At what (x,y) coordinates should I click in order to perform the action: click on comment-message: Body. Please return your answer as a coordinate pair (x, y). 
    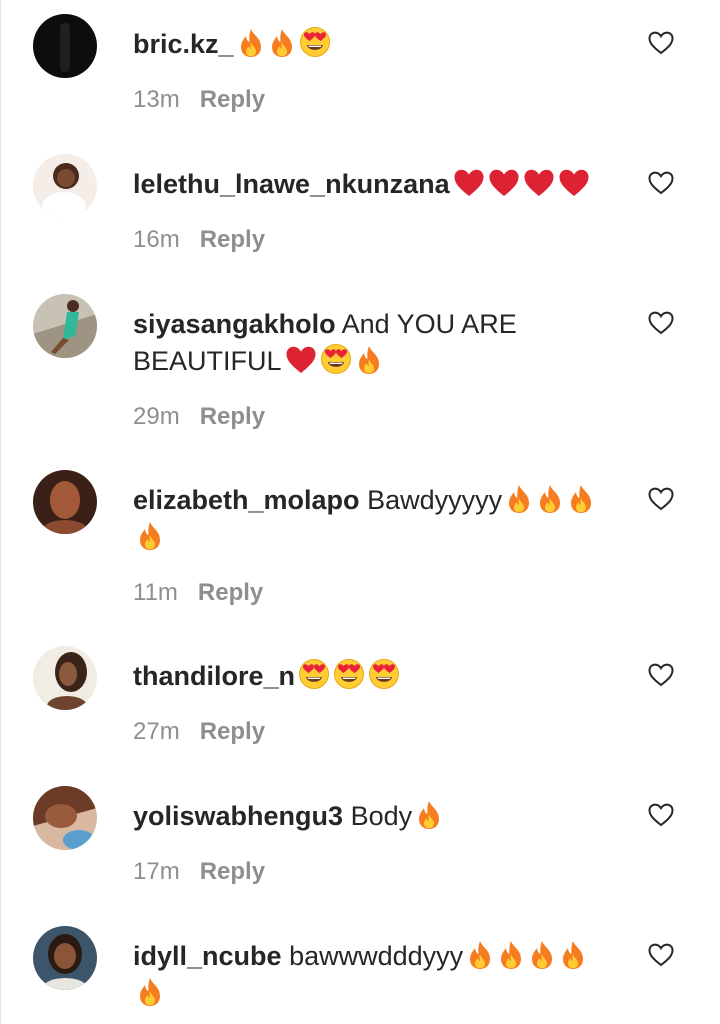
    Looking at the image, I should click on (381, 816).